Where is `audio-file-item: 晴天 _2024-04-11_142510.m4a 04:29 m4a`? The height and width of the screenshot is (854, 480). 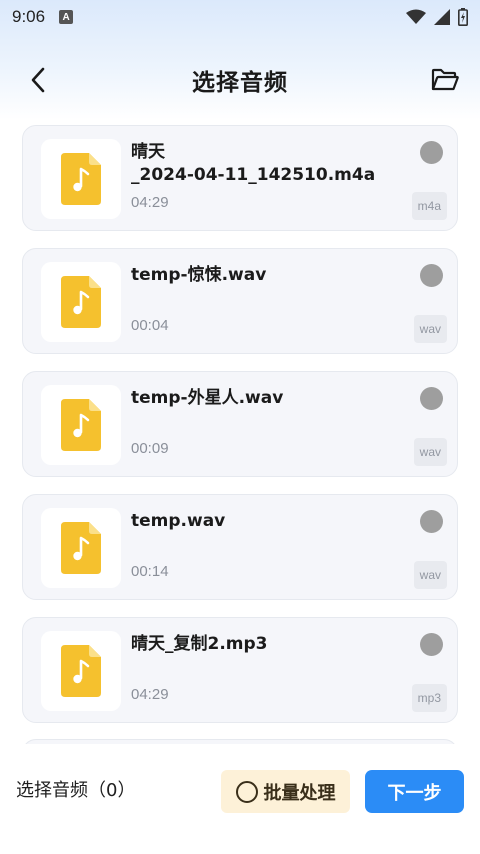
audio-file-item: 晴天 _2024-04-11_142510.m4a 04:29 m4a is located at coordinates (240, 178).